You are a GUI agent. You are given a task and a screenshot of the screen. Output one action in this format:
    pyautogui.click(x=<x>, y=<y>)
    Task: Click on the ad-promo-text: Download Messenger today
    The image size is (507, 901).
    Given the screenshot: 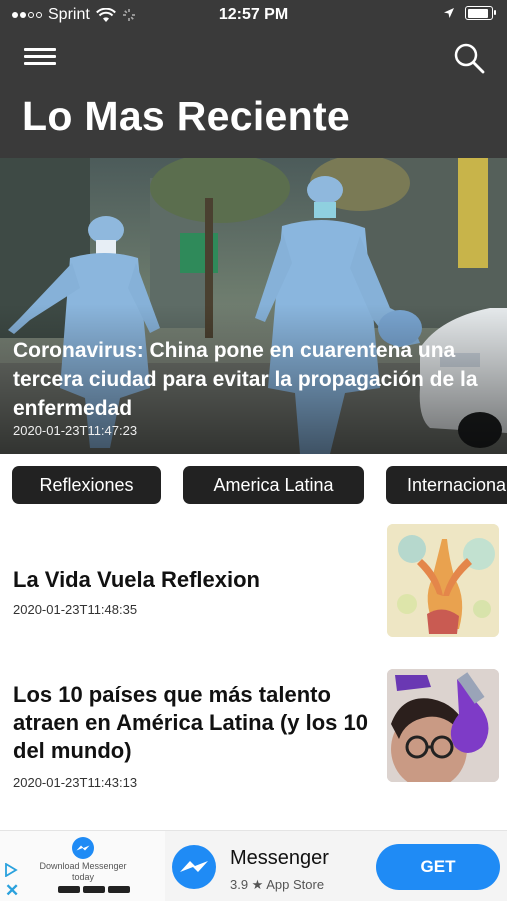 What is the action you would take?
    pyautogui.click(x=83, y=871)
    